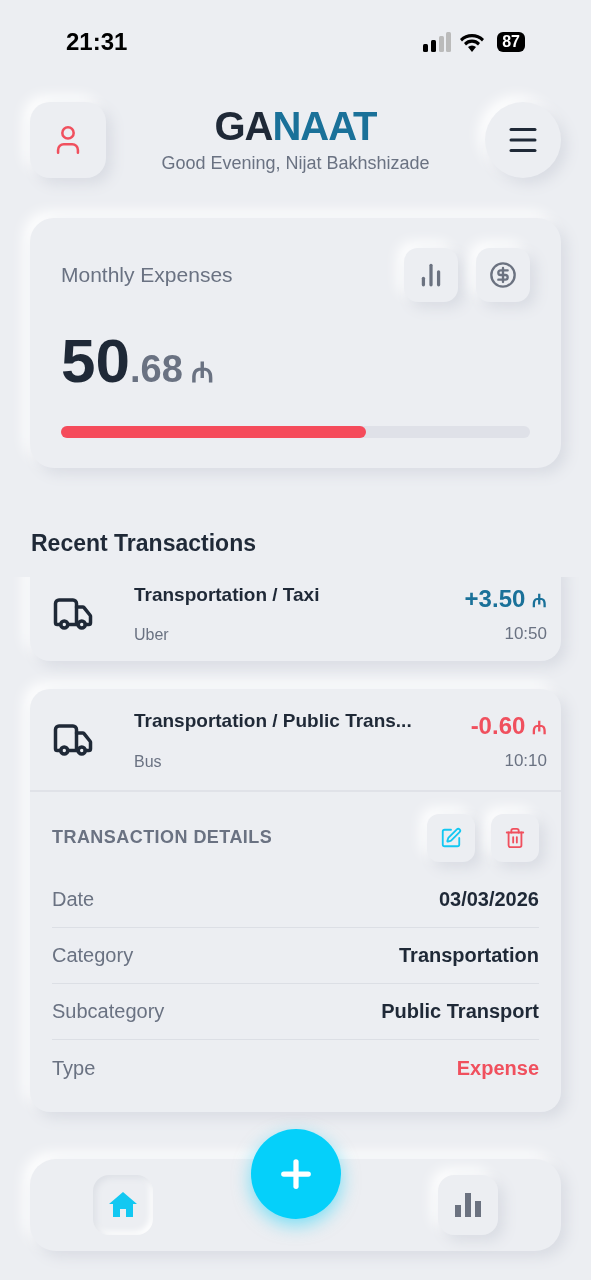 The width and height of the screenshot is (591, 1280). Describe the element at coordinates (152, 635) in the screenshot. I see `transaction-subtitle: Uber` at that location.